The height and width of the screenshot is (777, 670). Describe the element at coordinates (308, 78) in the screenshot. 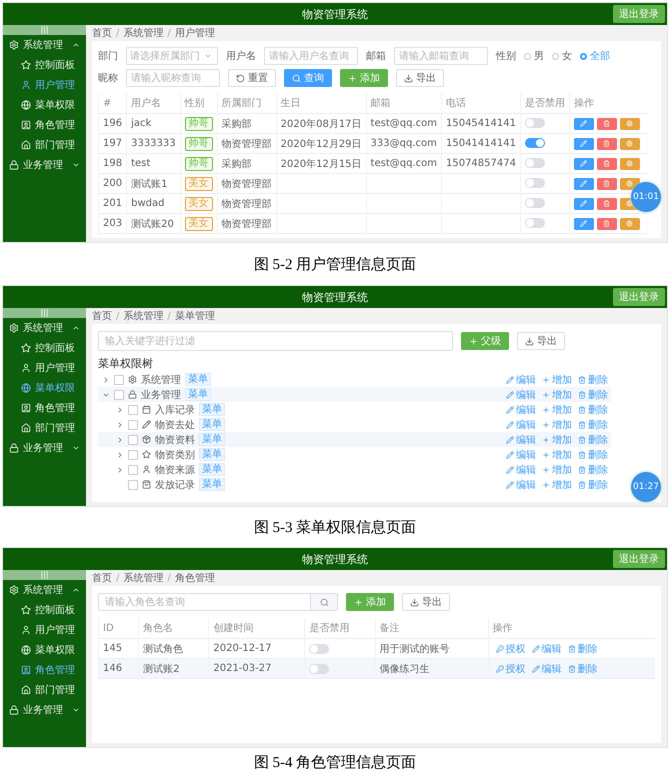

I see `search-button: 查询` at that location.